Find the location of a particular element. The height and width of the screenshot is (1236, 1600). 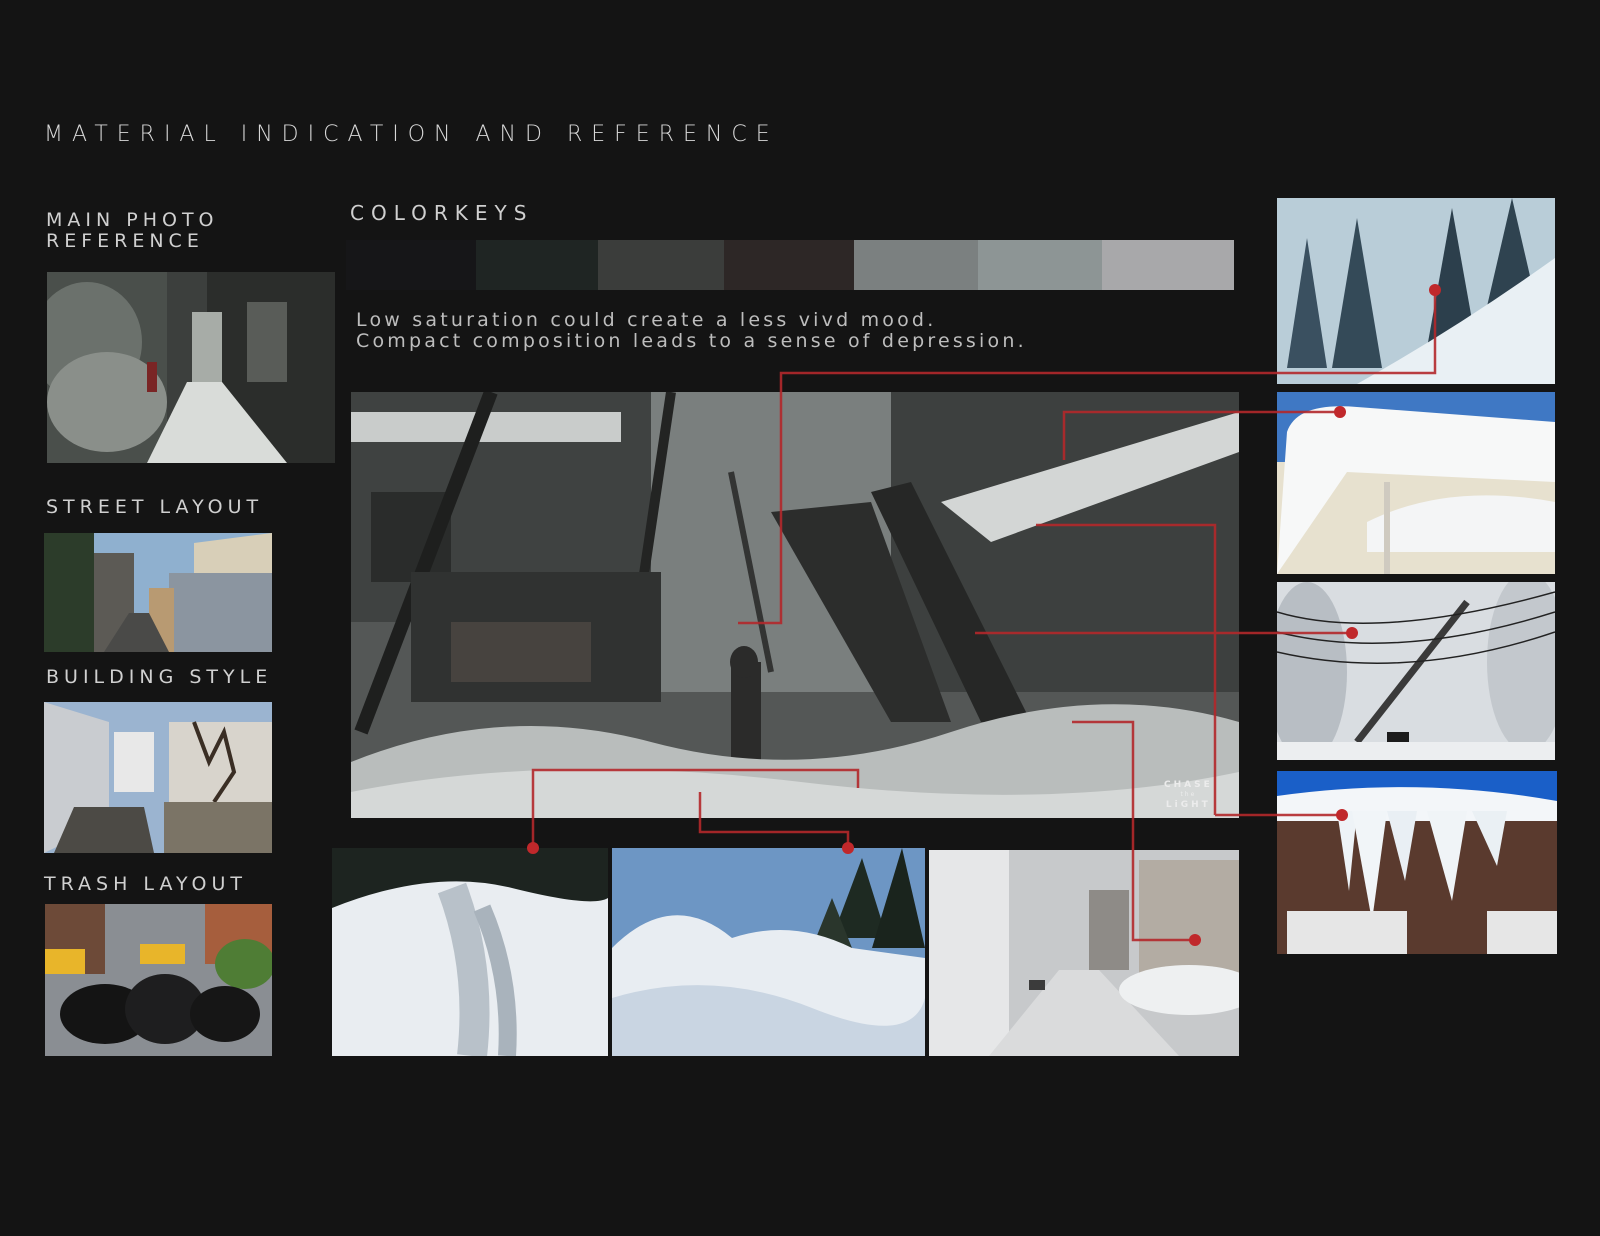

main-photo-label-line1: MAIN PHOTO is located at coordinates (132, 220).